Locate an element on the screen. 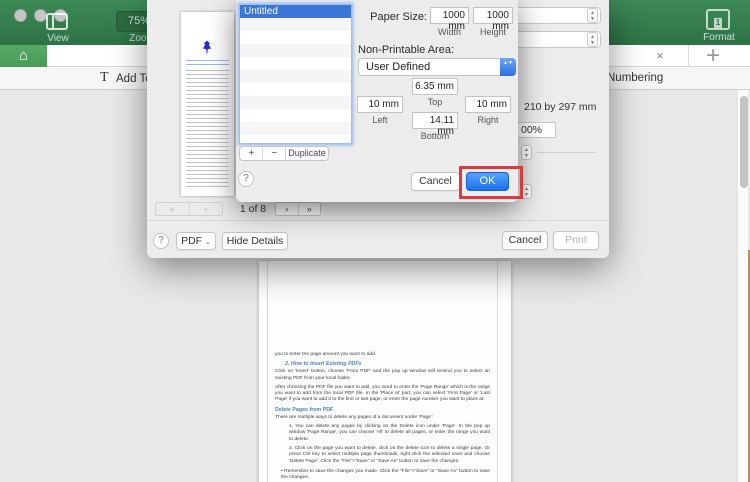 The width and height of the screenshot is (750, 482). left-margin-input: 10 mm is located at coordinates (380, 104).